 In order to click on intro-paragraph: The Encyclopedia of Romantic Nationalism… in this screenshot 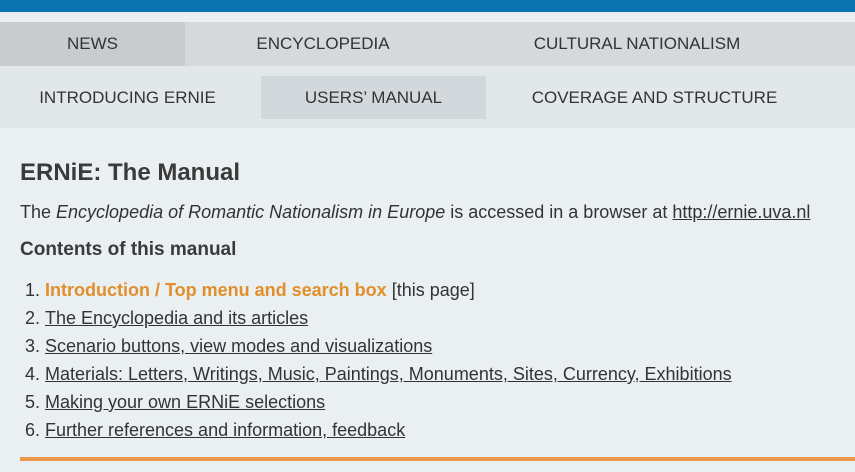, I will do `click(427, 212)`.